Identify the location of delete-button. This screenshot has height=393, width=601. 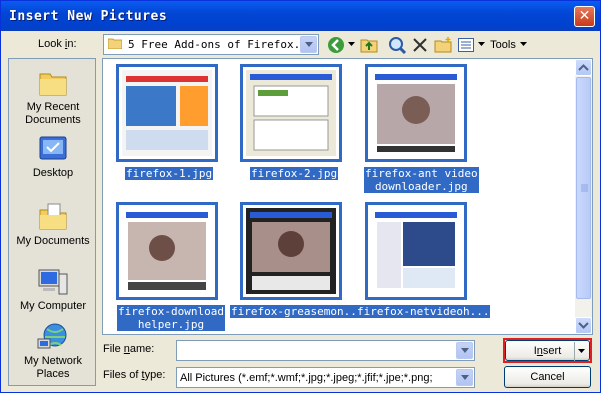
(420, 45).